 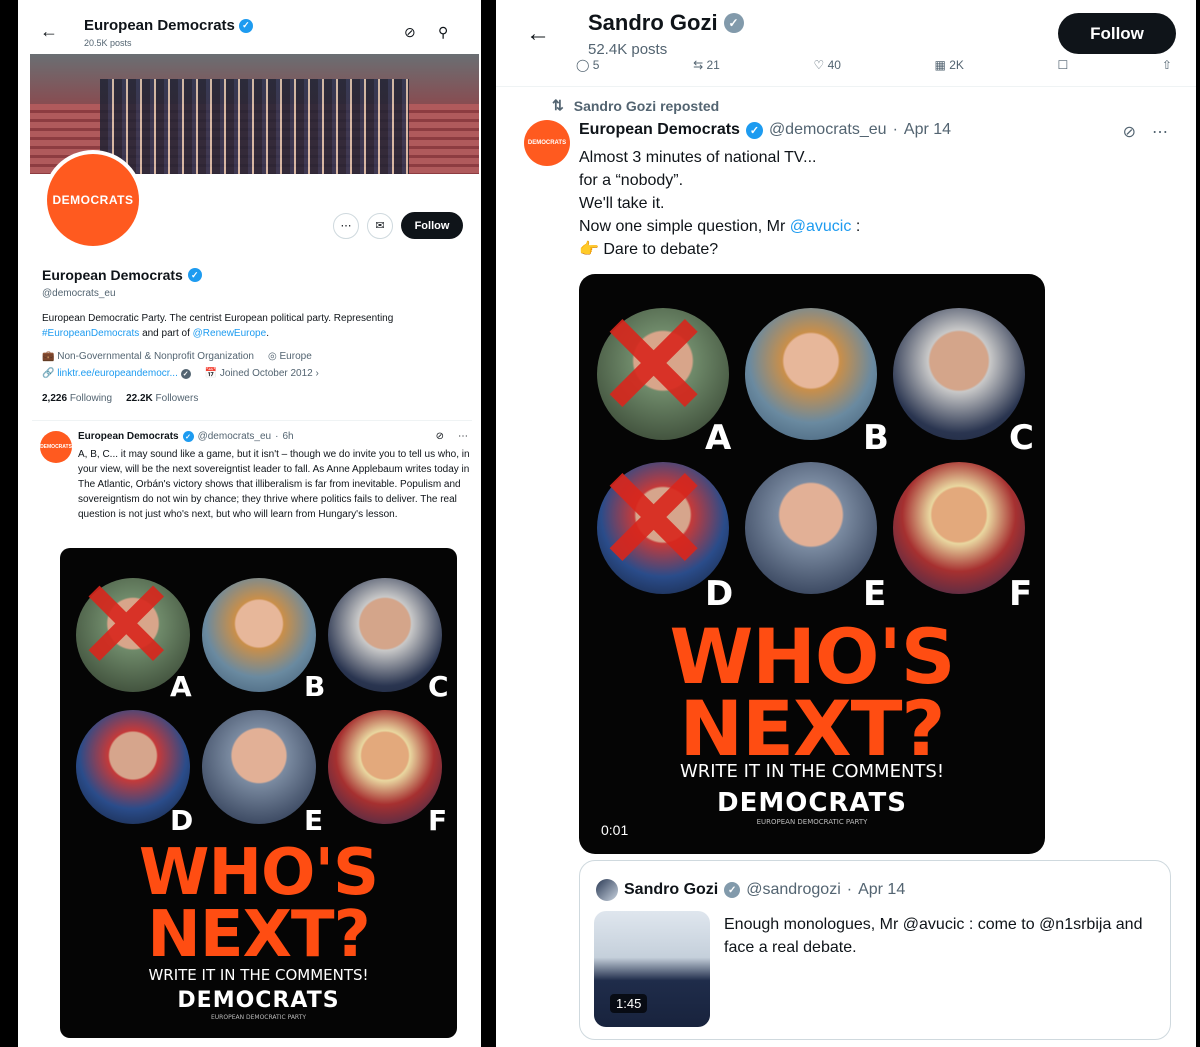 What do you see at coordinates (385, 767) in the screenshot?
I see `portrait-f` at bounding box center [385, 767].